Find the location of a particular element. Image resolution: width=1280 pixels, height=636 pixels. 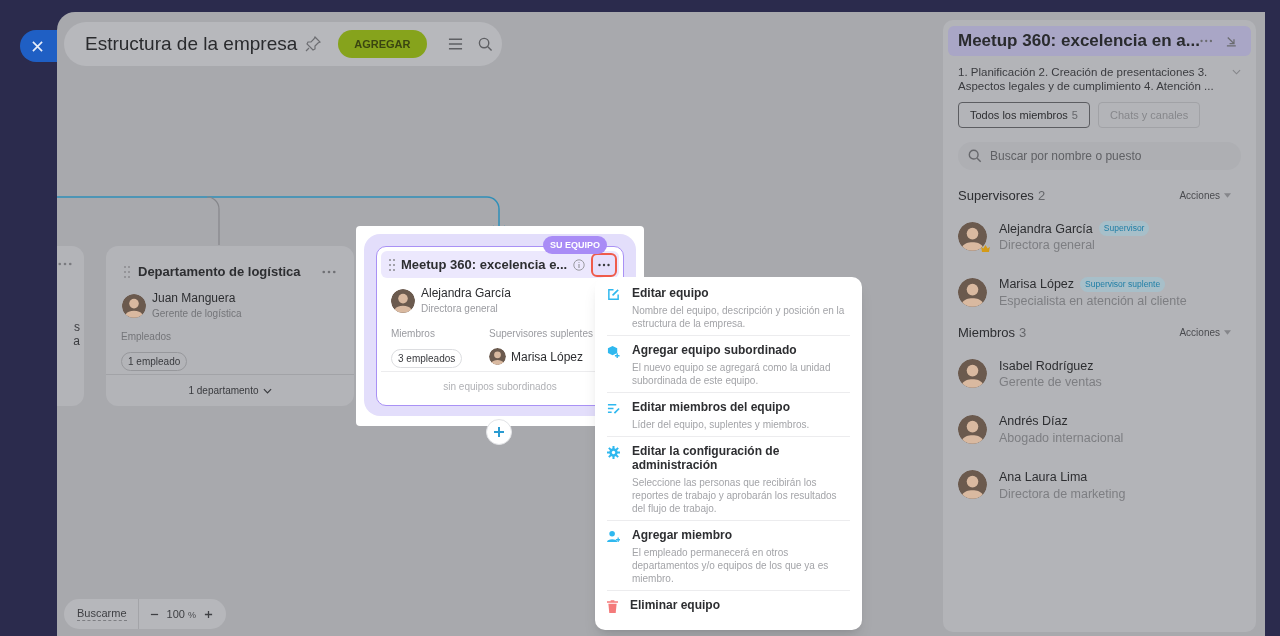

menu-item-description: Seleccione las personas que recibirán los reportes de trabajo y aprobarán los resultados del flujo de trabajo. is located at coordinates (735, 495).